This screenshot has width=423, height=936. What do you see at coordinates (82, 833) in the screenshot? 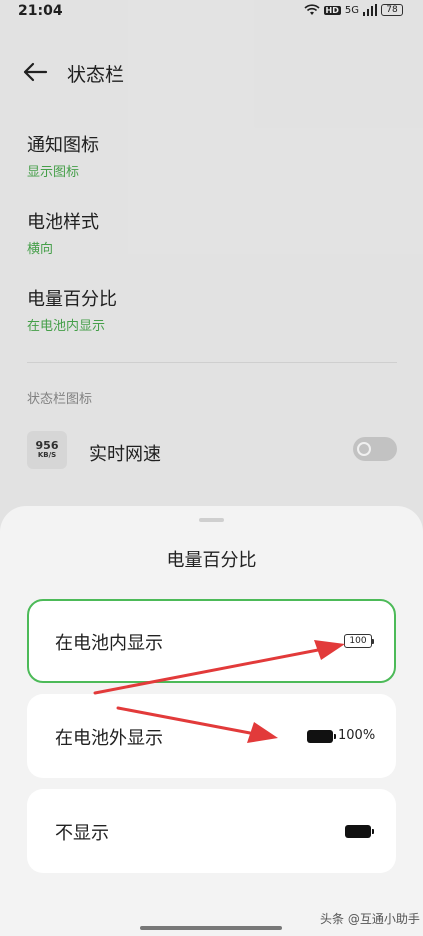
I see `option-label: 不显示` at bounding box center [82, 833].